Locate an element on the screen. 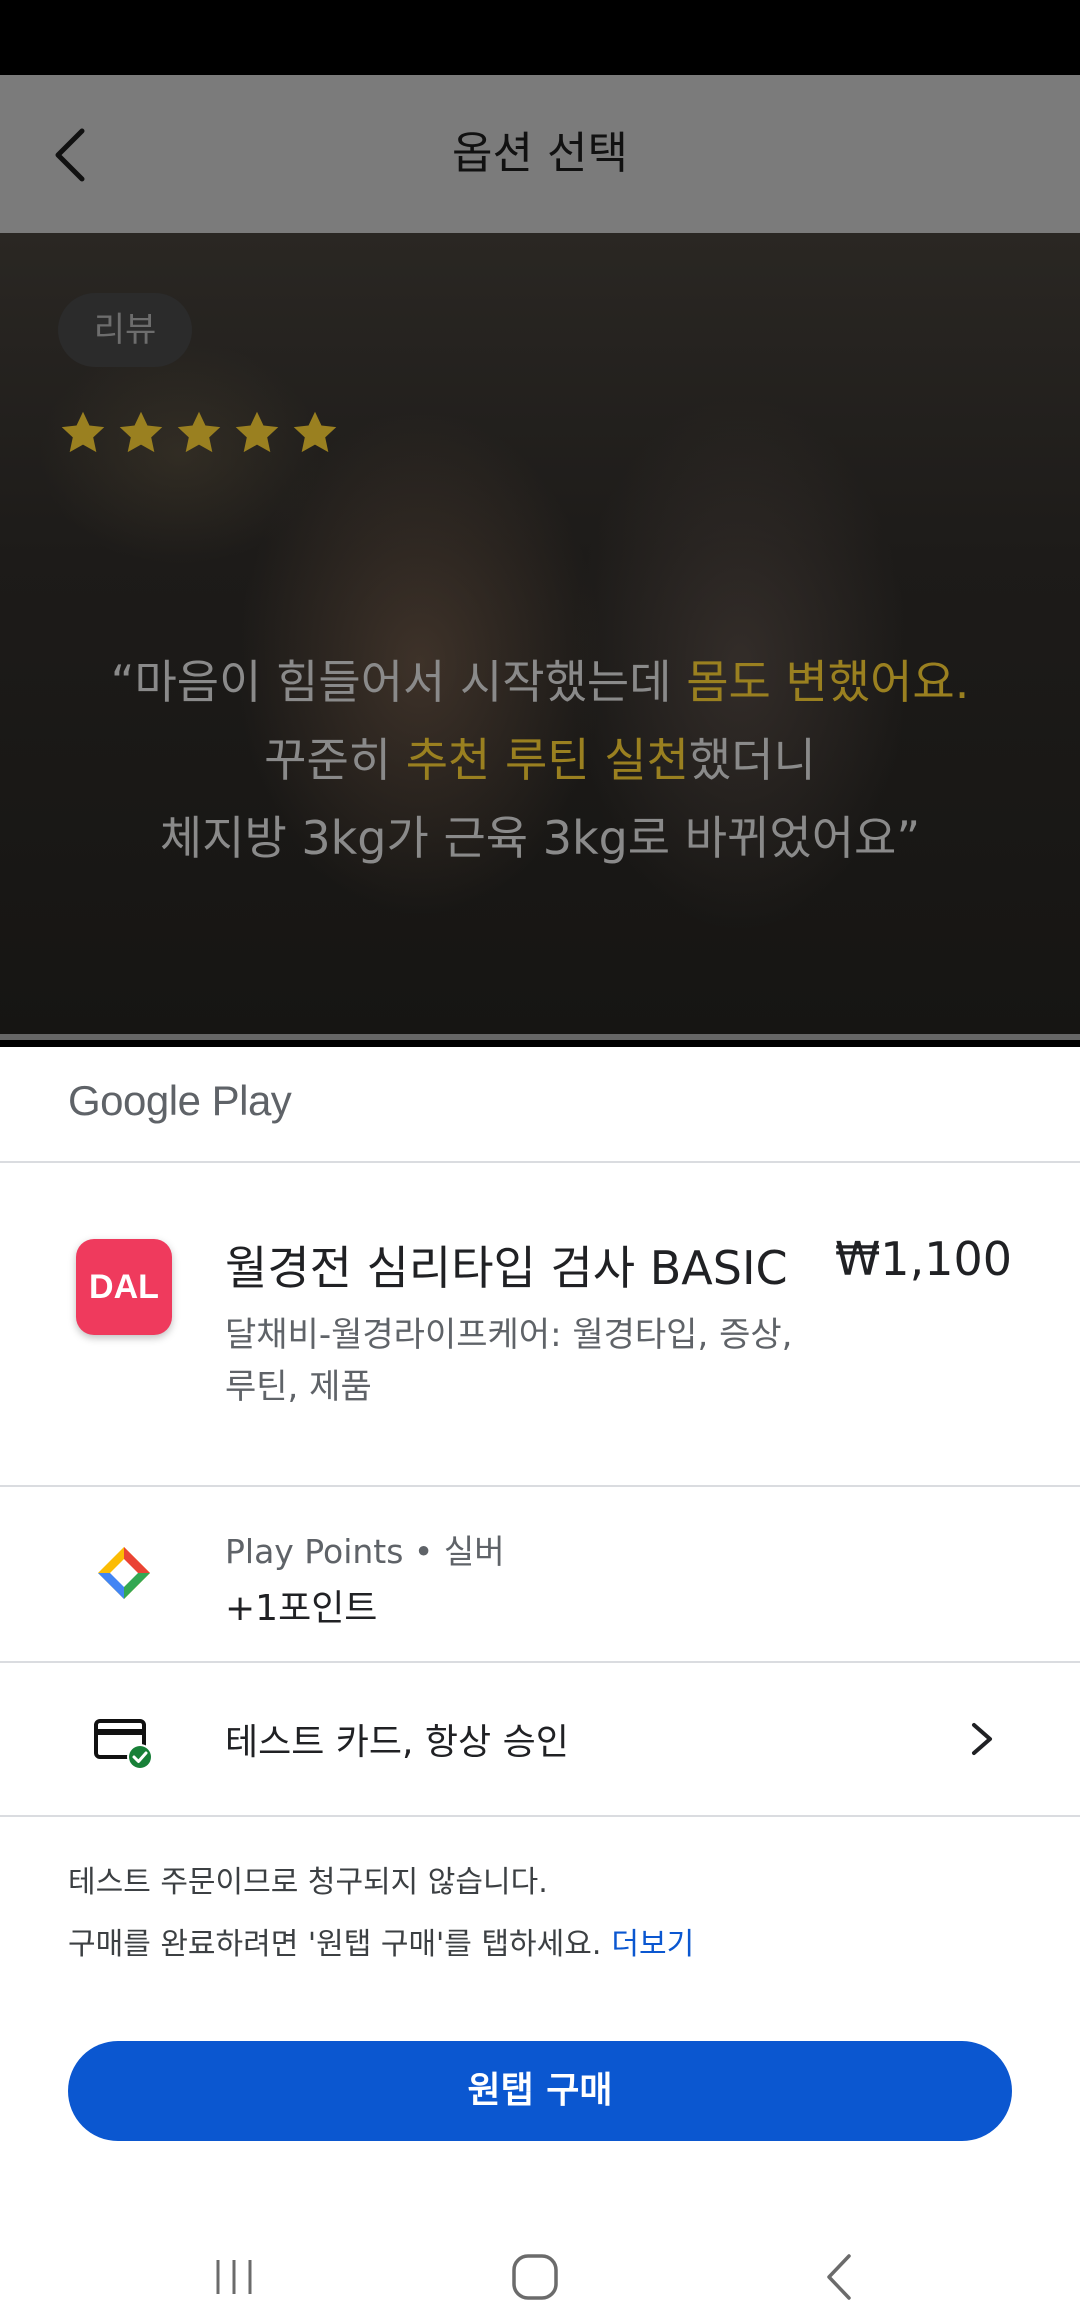 The height and width of the screenshot is (2316, 1080). system-back-button is located at coordinates (839, 2277).